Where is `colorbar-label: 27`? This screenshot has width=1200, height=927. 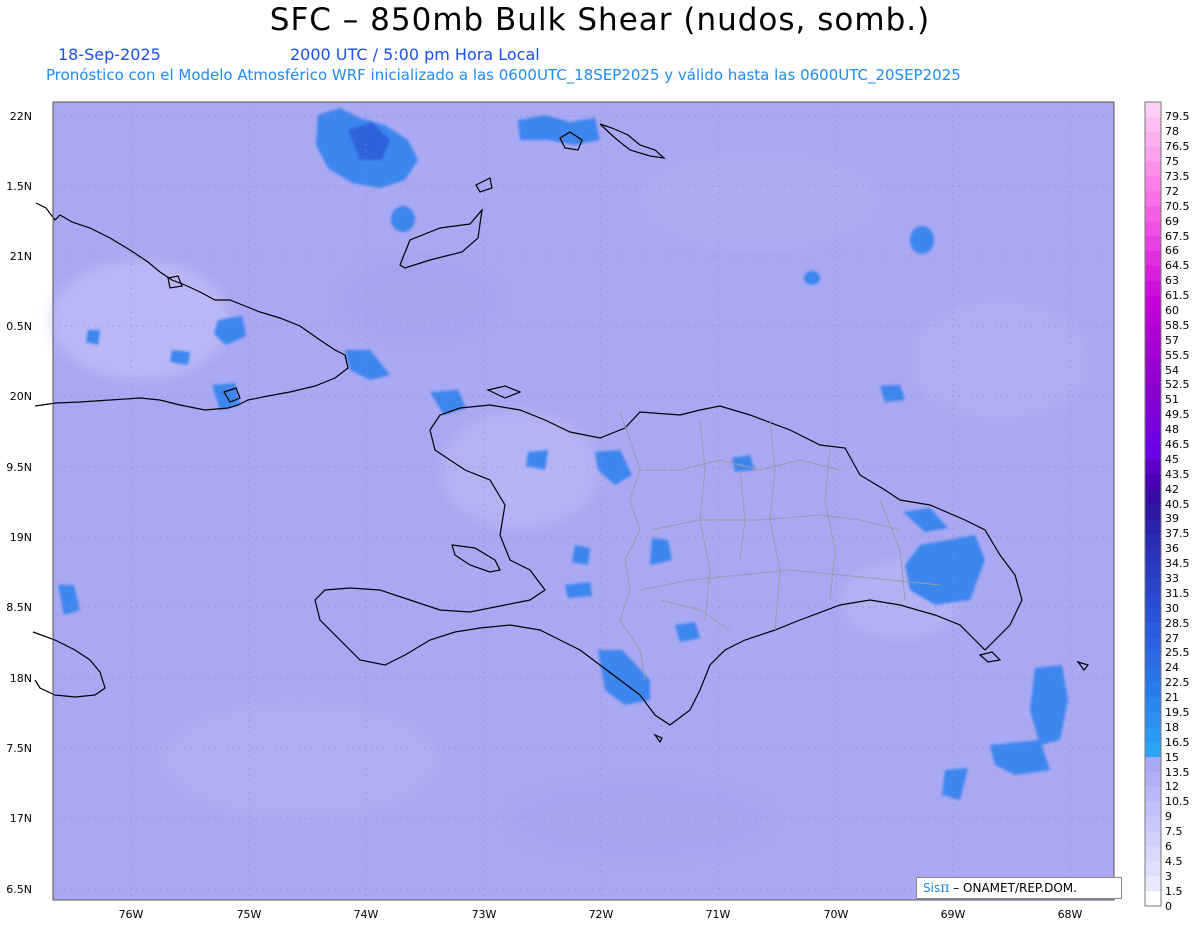 colorbar-label: 27 is located at coordinates (1172, 638).